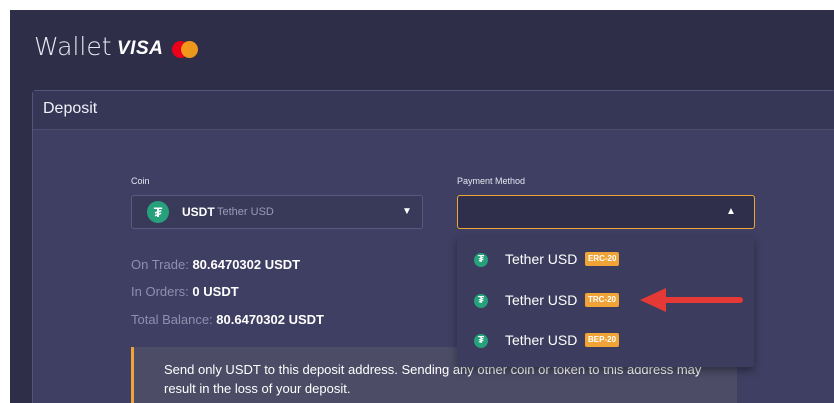  What do you see at coordinates (491, 181) in the screenshot?
I see `payment-method-label: Payment Method` at bounding box center [491, 181].